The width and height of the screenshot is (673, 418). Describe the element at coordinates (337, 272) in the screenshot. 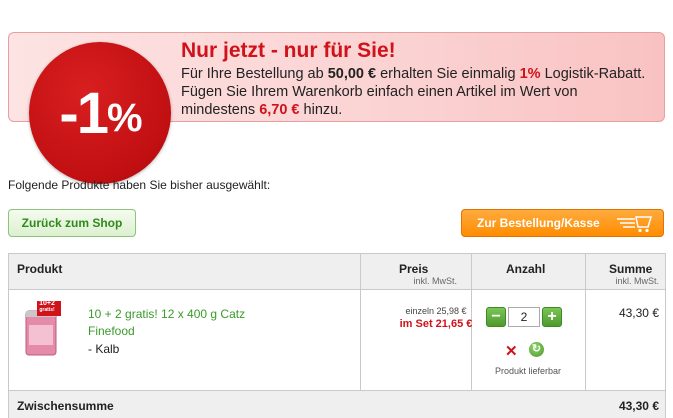

I see `table-header` at that location.